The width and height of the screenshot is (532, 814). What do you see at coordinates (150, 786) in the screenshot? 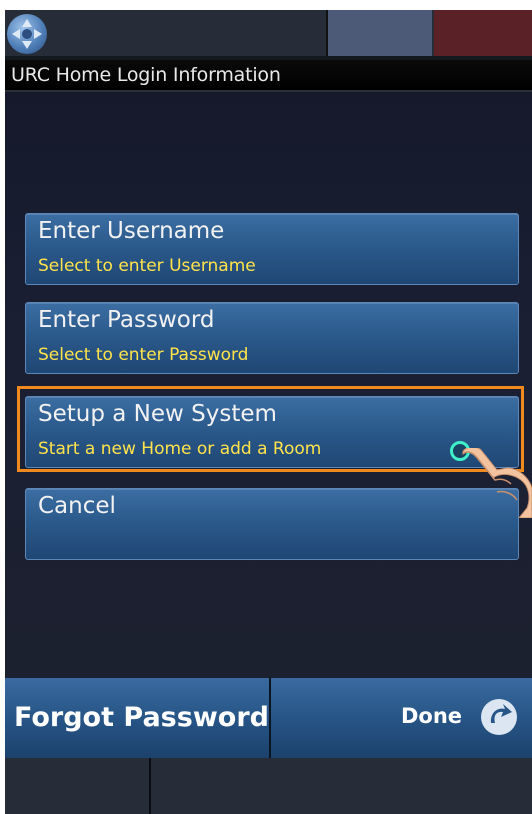
I see `footer-divider` at bounding box center [150, 786].